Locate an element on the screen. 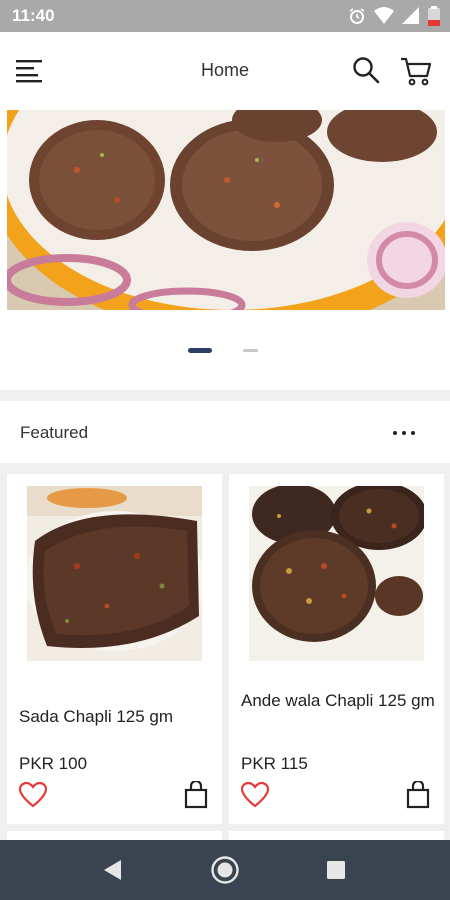  wifi-icon is located at coordinates (384, 15).